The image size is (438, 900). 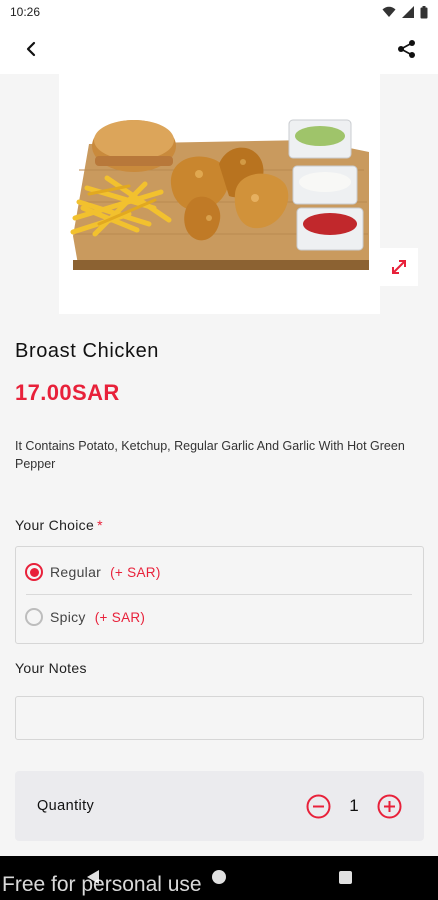 I want to click on product-price: 17.00SAR, so click(x=67, y=392).